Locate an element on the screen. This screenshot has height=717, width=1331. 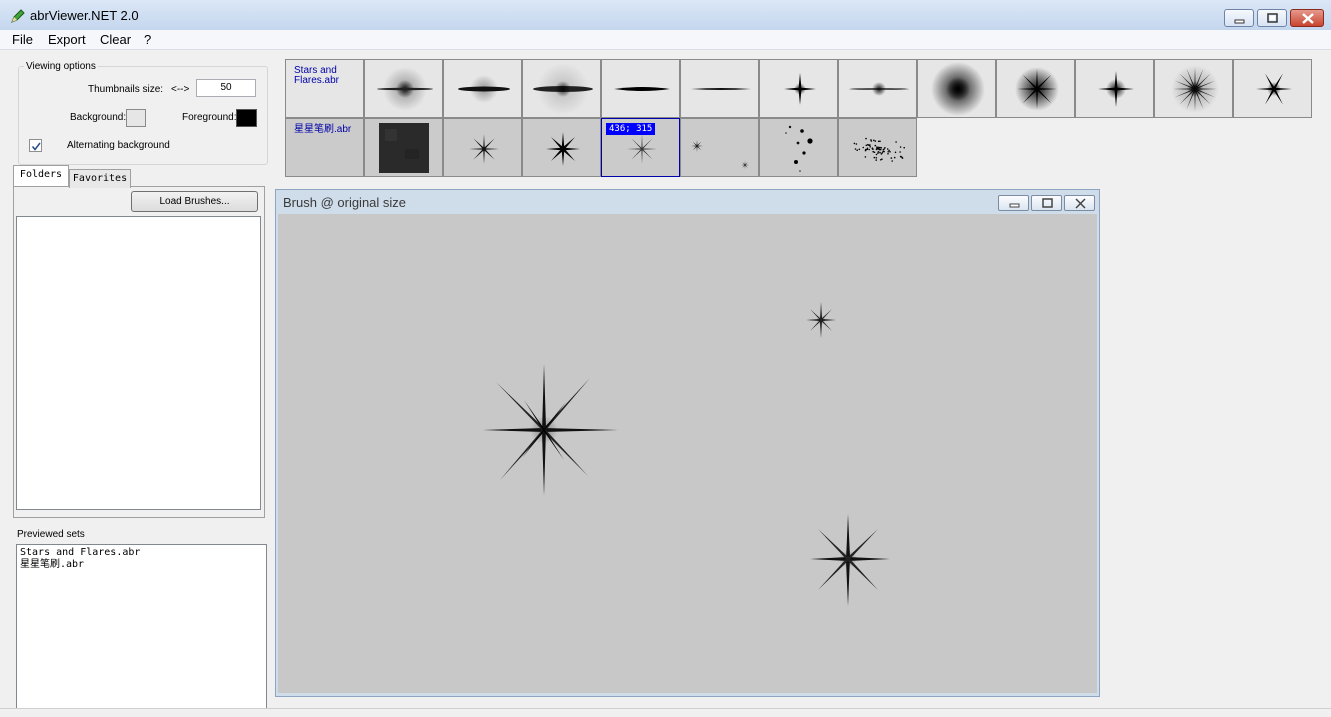
medium-star-shape is located at coordinates (850, 560).